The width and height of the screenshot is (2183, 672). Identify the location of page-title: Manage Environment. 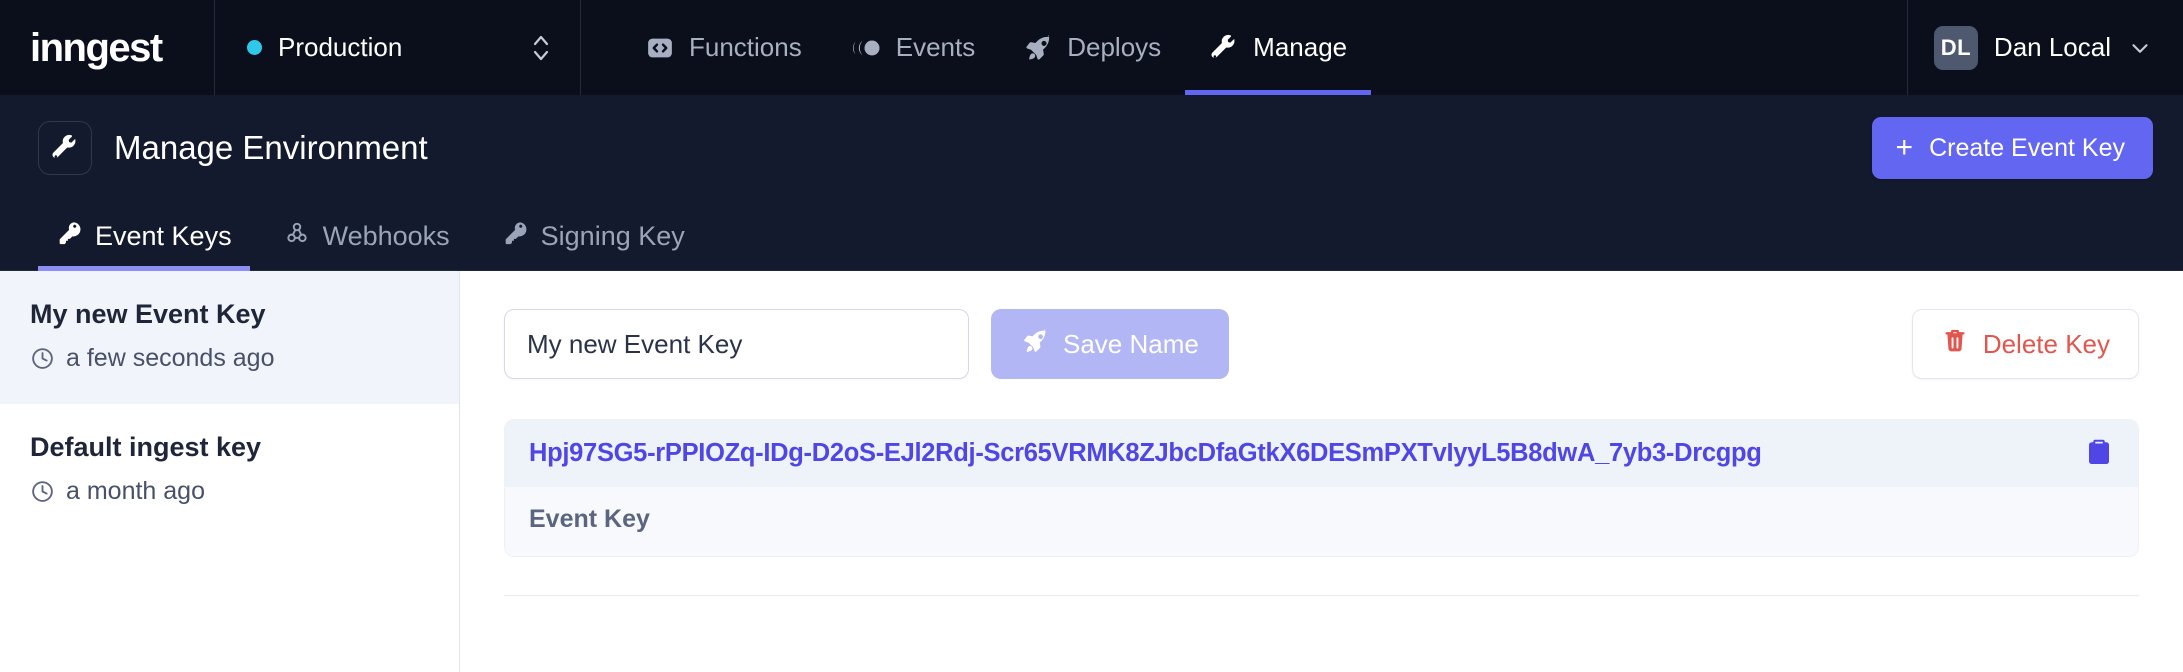
(271, 147).